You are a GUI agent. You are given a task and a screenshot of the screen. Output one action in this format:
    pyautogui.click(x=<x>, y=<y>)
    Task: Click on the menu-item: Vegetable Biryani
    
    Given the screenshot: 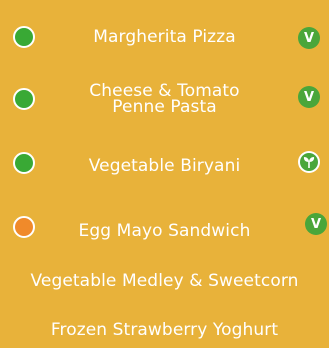 What is the action you would take?
    pyautogui.click(x=164, y=165)
    